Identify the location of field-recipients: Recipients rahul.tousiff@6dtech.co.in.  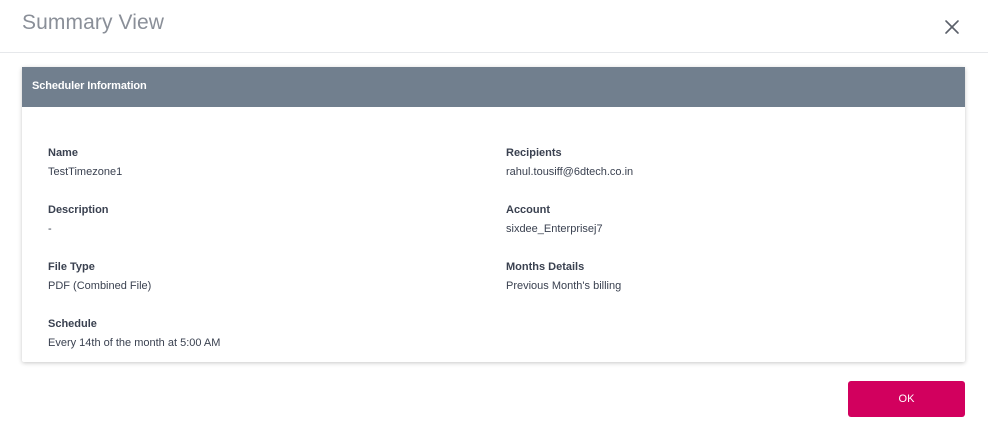
(569, 162).